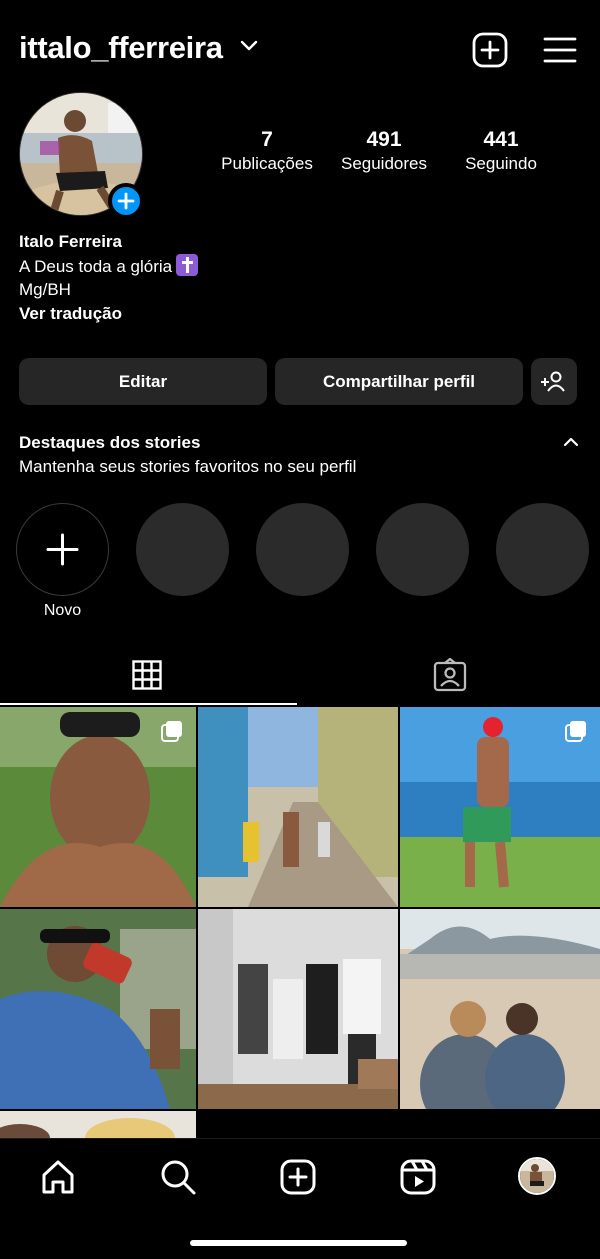 This screenshot has width=600, height=1259. I want to click on stat-posts: 7 Publicações, so click(267, 151).